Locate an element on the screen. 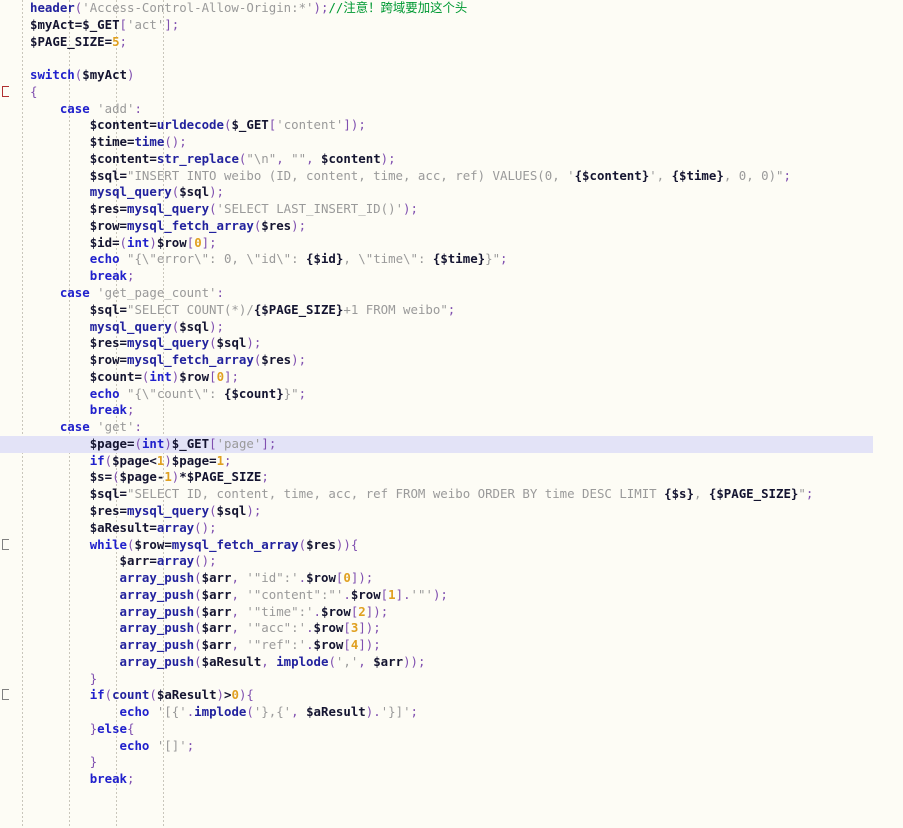 This screenshot has height=828, width=903. code-line: array_push($arr, '"time":'.$row[2]); is located at coordinates (451, 612).